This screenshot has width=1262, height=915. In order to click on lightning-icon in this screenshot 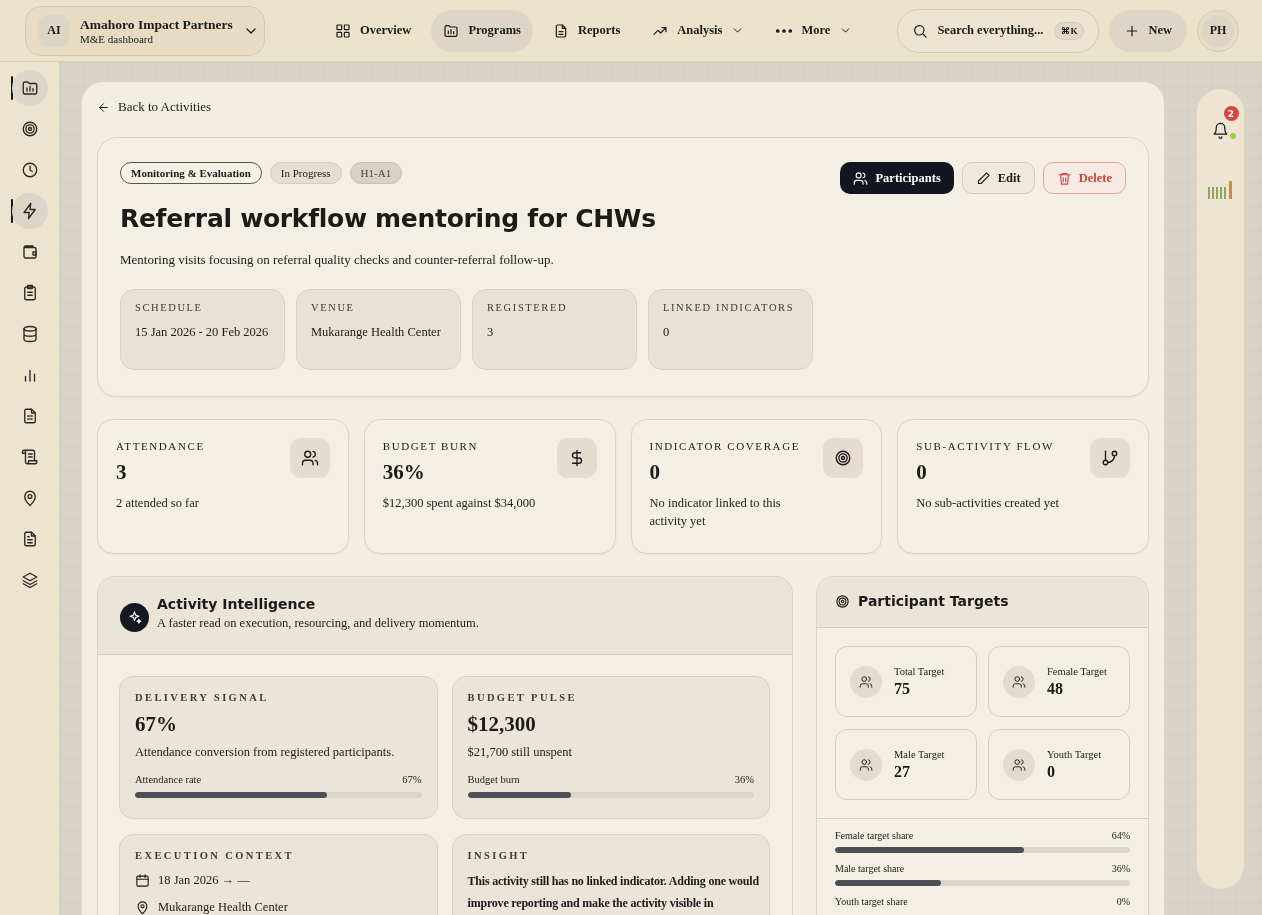, I will do `click(29, 211)`.